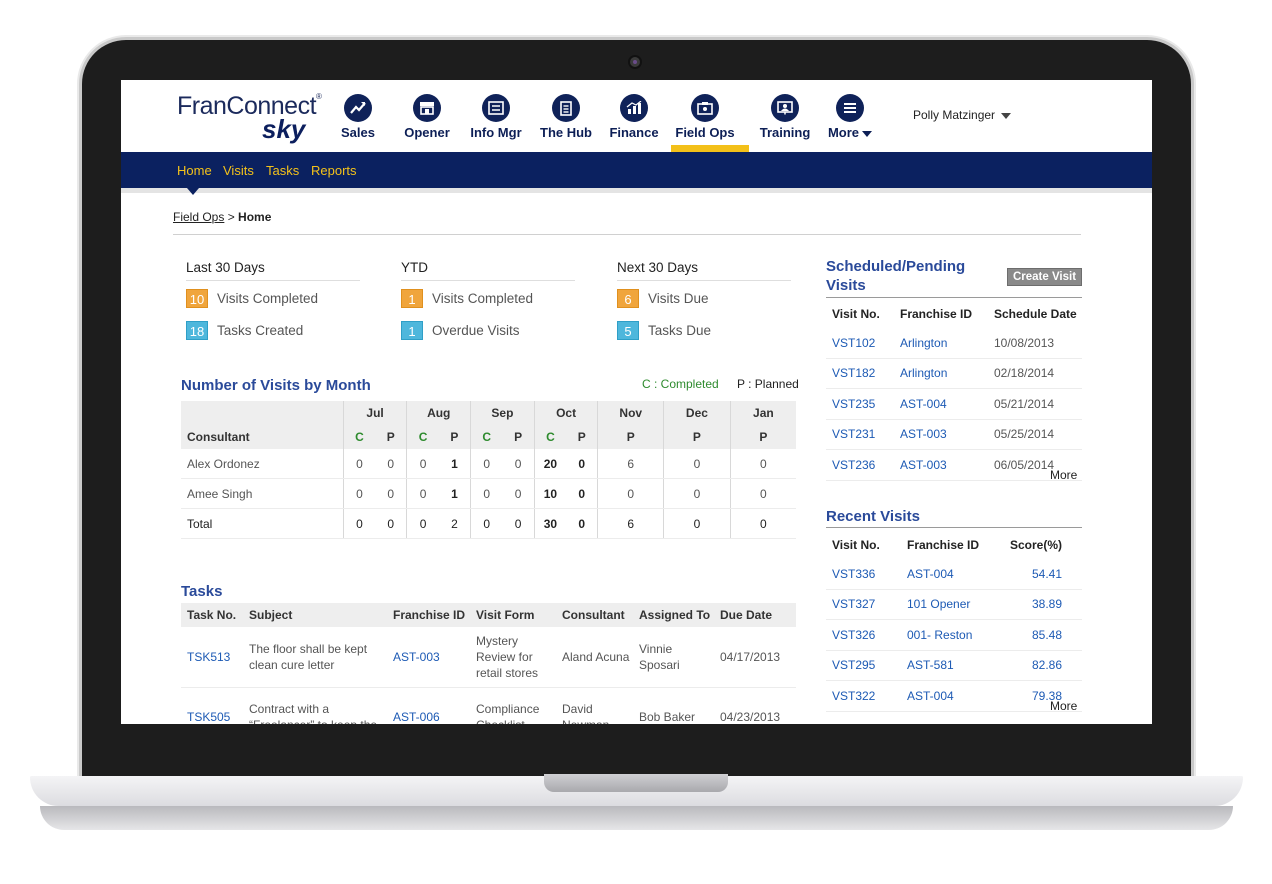 The width and height of the screenshot is (1272, 884). I want to click on count-badge: 10, so click(197, 298).